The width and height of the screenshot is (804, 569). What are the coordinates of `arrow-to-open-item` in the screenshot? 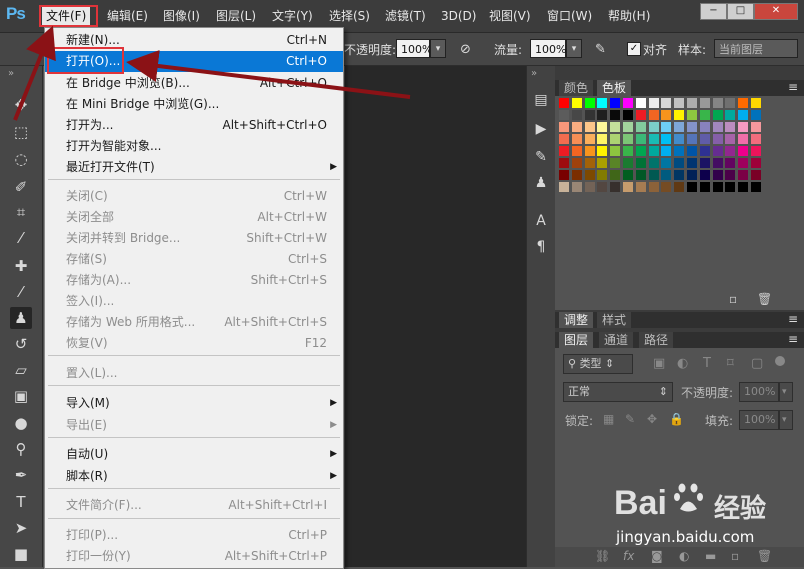 It's located at (268, 74).